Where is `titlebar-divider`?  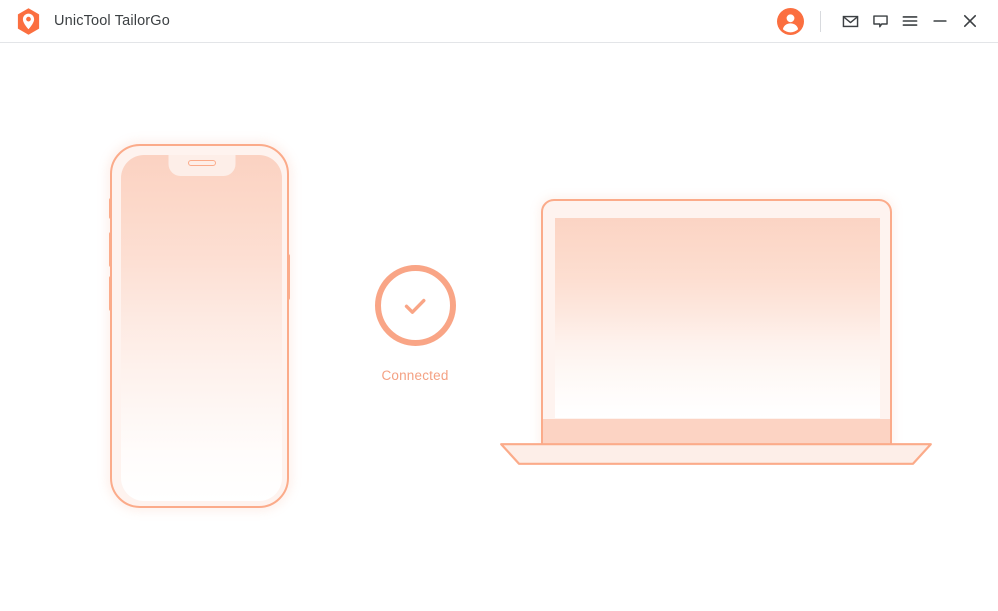 titlebar-divider is located at coordinates (820, 21).